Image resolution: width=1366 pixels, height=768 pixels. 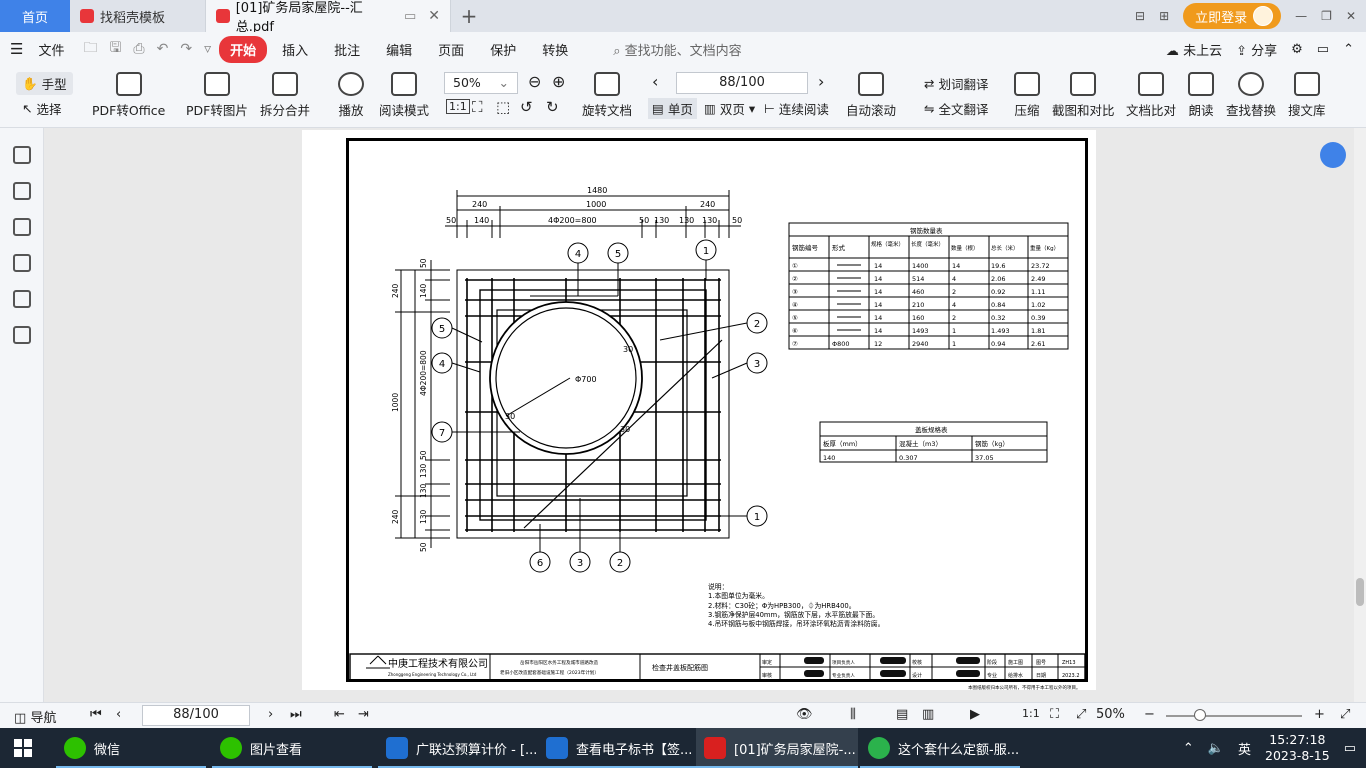 What do you see at coordinates (270, 714) in the screenshot?
I see `next-icon: ›` at bounding box center [270, 714].